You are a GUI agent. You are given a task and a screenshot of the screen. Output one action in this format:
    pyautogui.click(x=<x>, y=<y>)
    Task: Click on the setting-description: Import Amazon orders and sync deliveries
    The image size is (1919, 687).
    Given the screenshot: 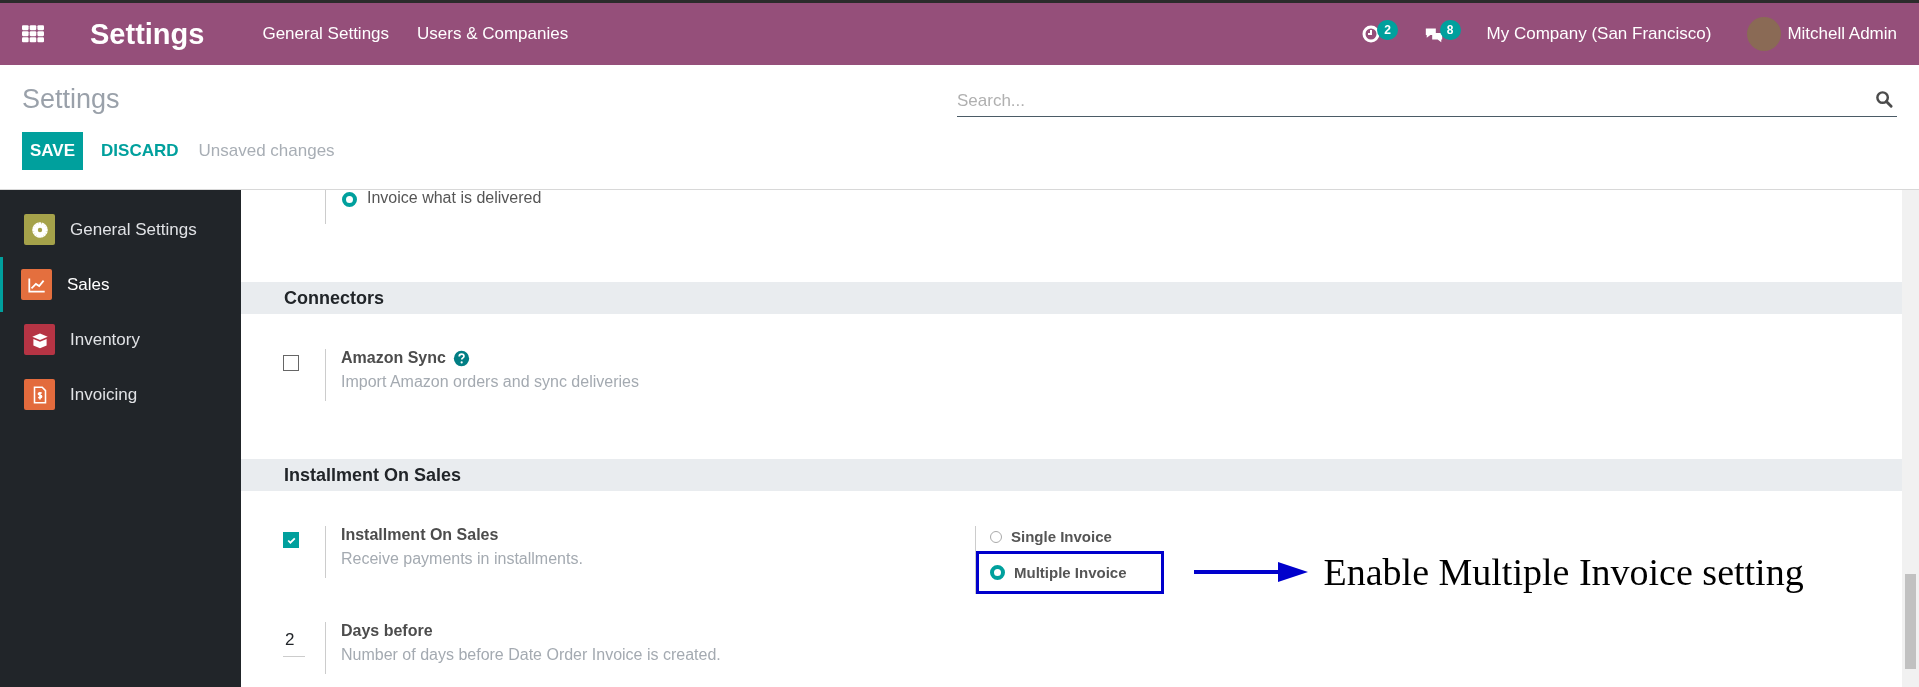 What is the action you would take?
    pyautogui.click(x=490, y=382)
    